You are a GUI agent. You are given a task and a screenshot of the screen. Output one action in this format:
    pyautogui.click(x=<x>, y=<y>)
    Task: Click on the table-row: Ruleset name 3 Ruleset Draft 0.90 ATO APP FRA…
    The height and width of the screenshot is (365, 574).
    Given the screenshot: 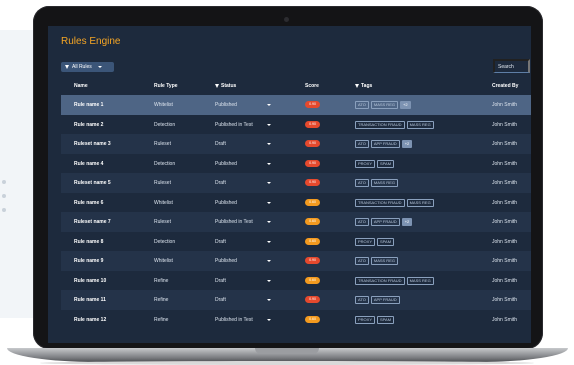 What is the action you would take?
    pyautogui.click(x=296, y=144)
    